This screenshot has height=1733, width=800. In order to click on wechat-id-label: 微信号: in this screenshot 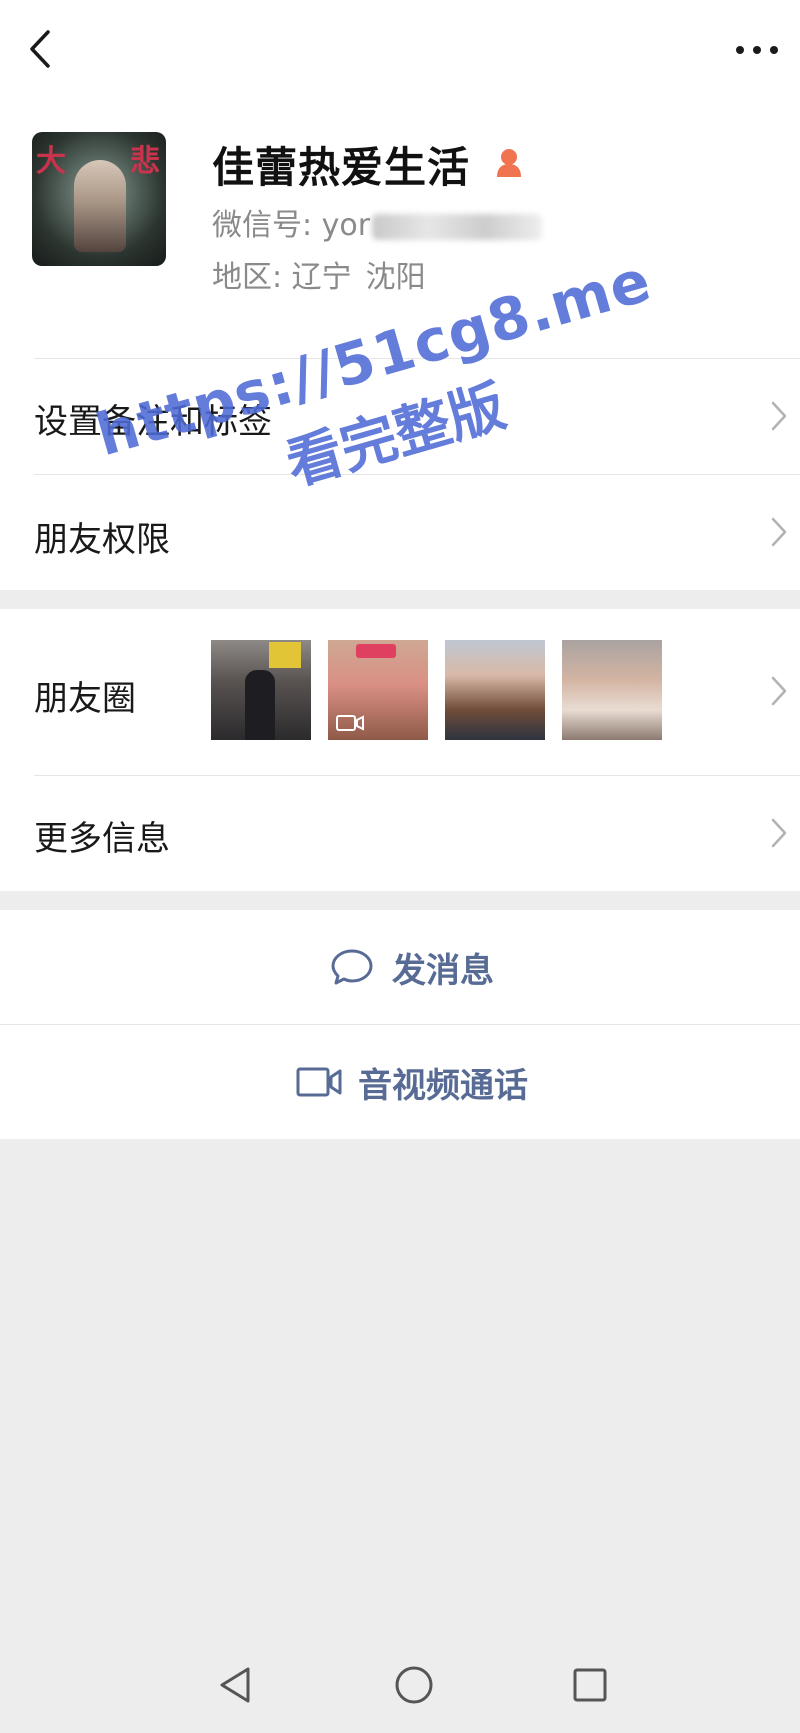, I will do `click(267, 225)`.